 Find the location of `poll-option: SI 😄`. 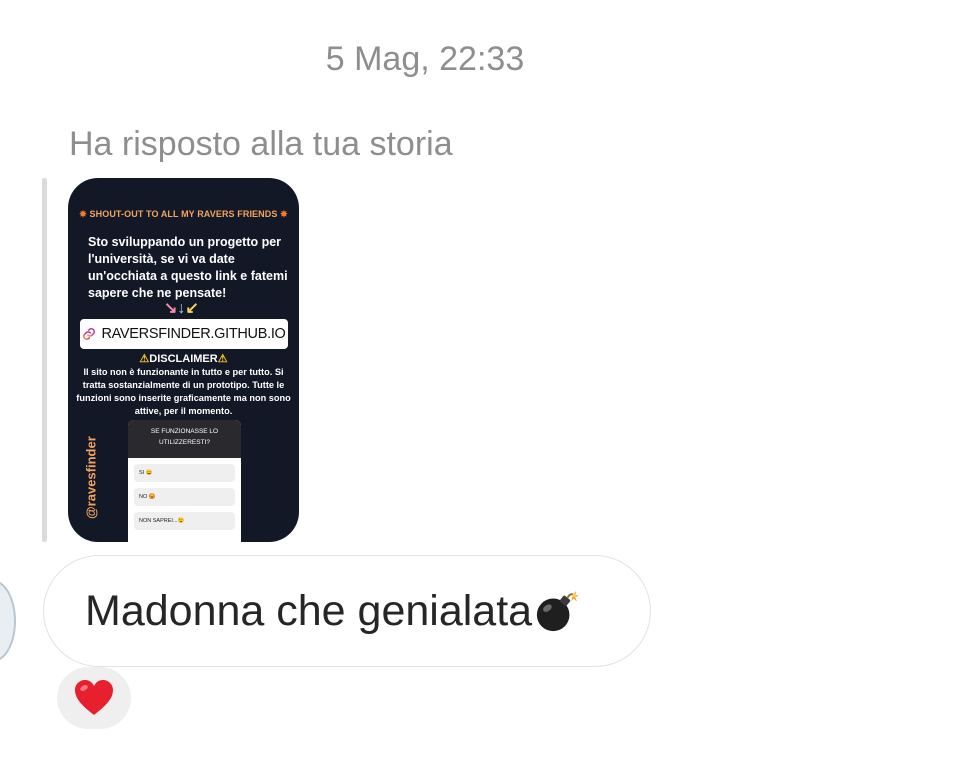

poll-option: SI 😄 is located at coordinates (184, 473).